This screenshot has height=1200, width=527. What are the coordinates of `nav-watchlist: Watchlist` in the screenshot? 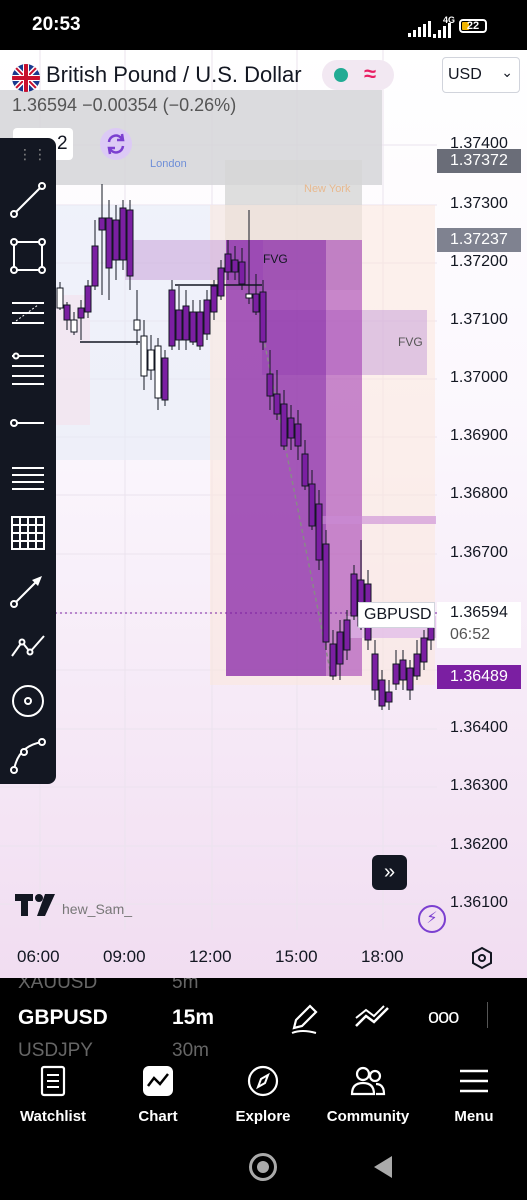 It's located at (53, 1096).